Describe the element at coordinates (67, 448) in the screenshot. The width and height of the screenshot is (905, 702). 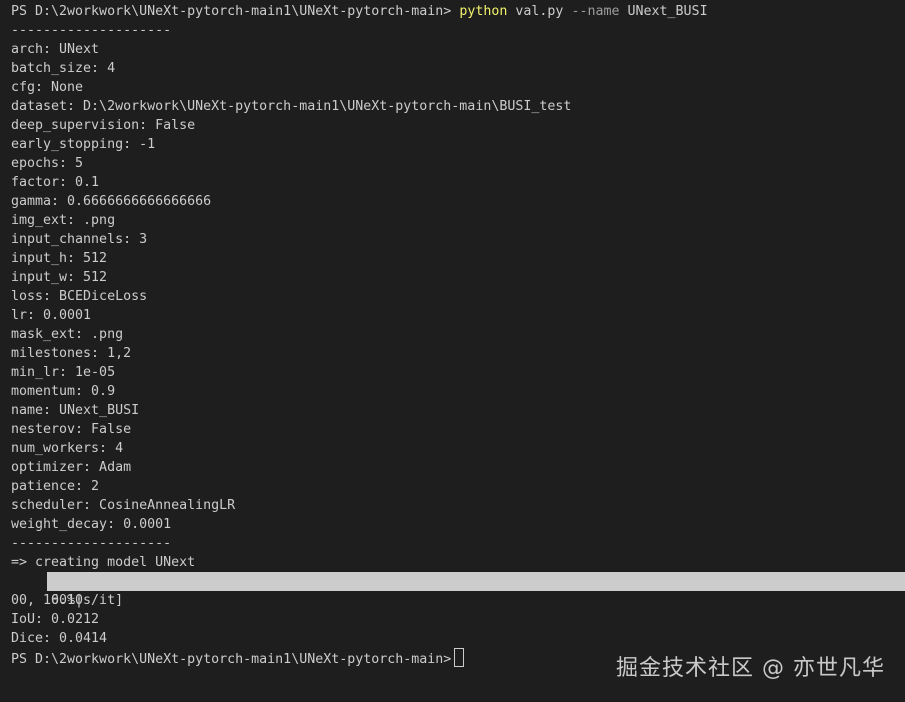
I see `config-line: num_workers: 4` at that location.